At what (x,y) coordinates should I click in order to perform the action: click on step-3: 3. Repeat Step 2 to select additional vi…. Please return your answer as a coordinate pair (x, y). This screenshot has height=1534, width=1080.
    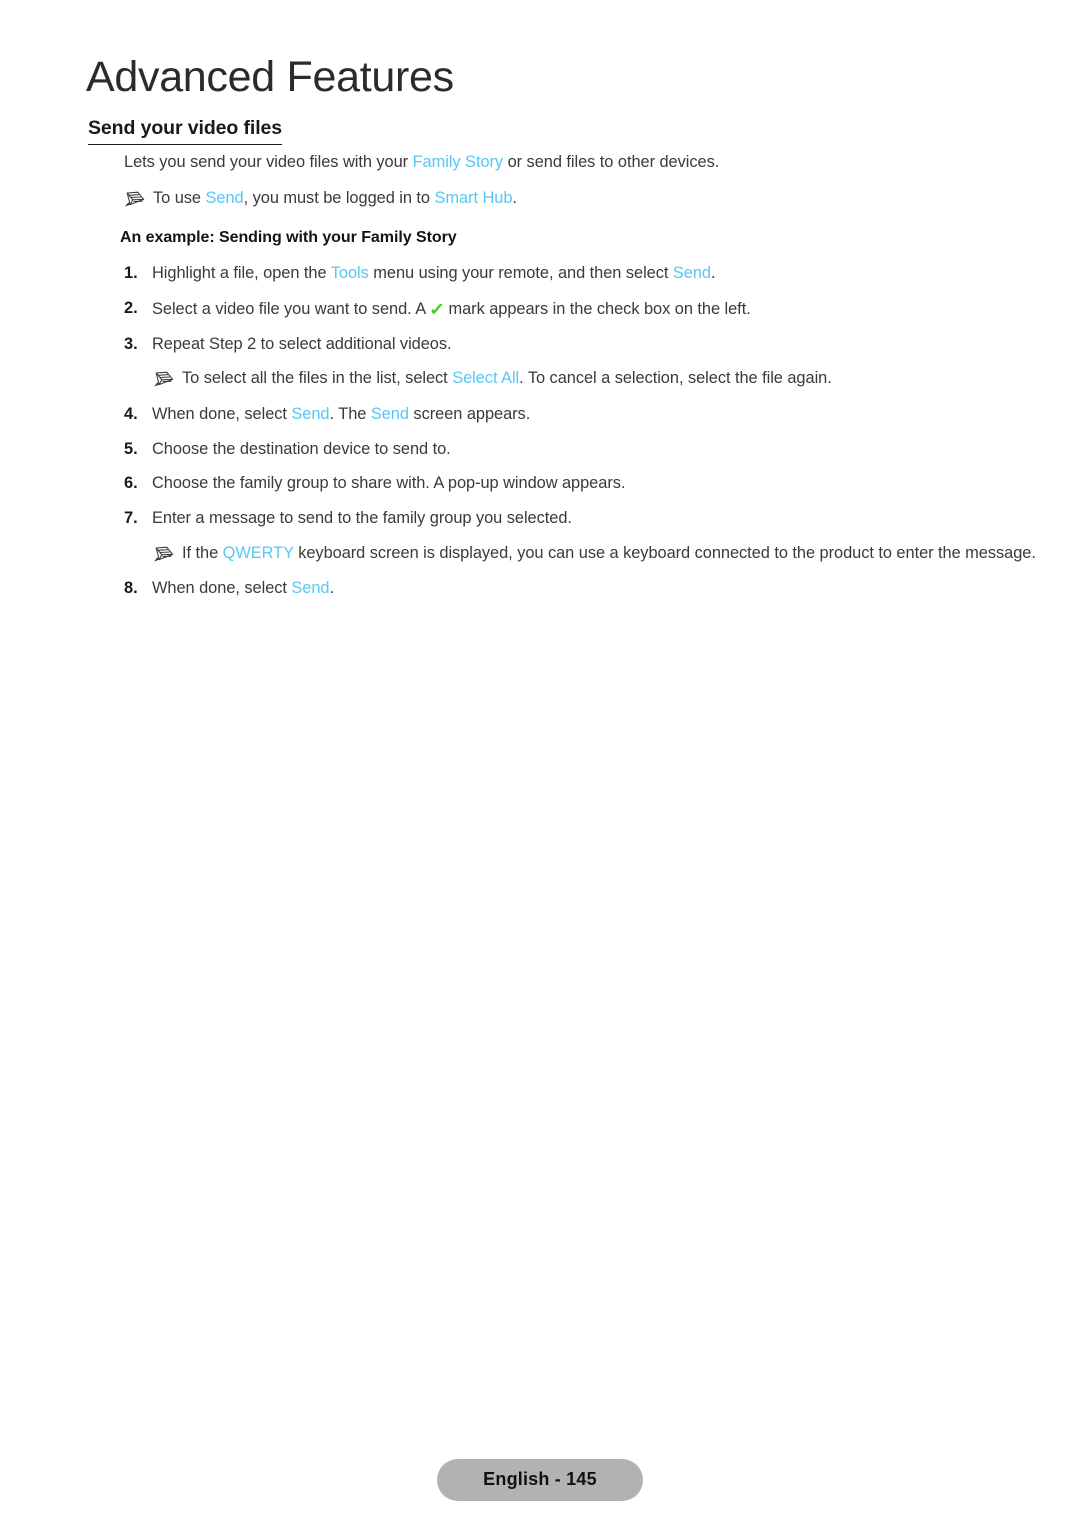
    Looking at the image, I should click on (574, 345).